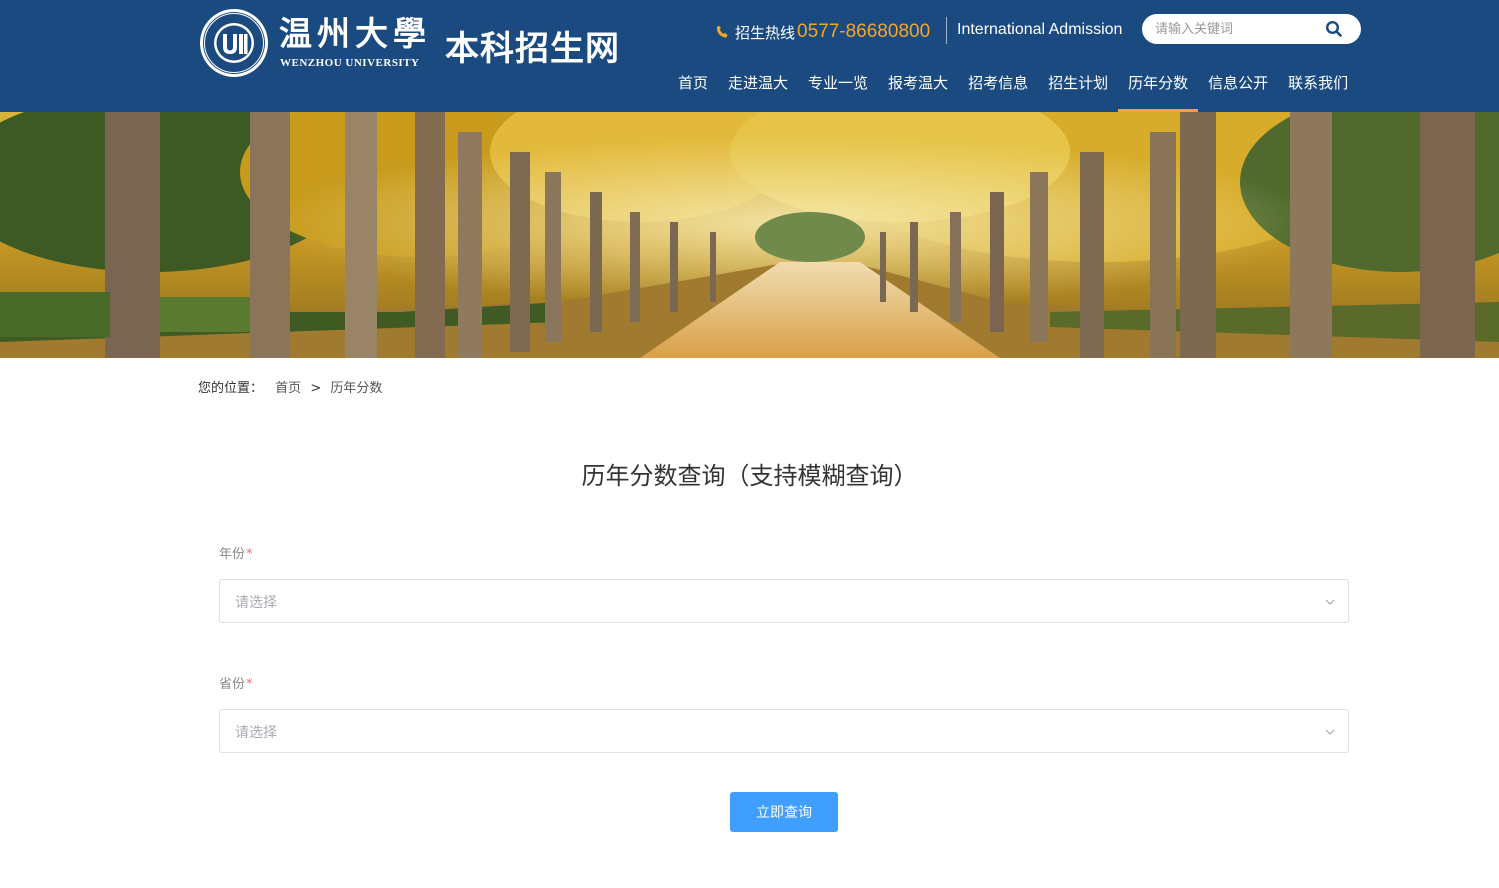  Describe the element at coordinates (784, 601) in the screenshot. I see `year-select: 请选择` at that location.